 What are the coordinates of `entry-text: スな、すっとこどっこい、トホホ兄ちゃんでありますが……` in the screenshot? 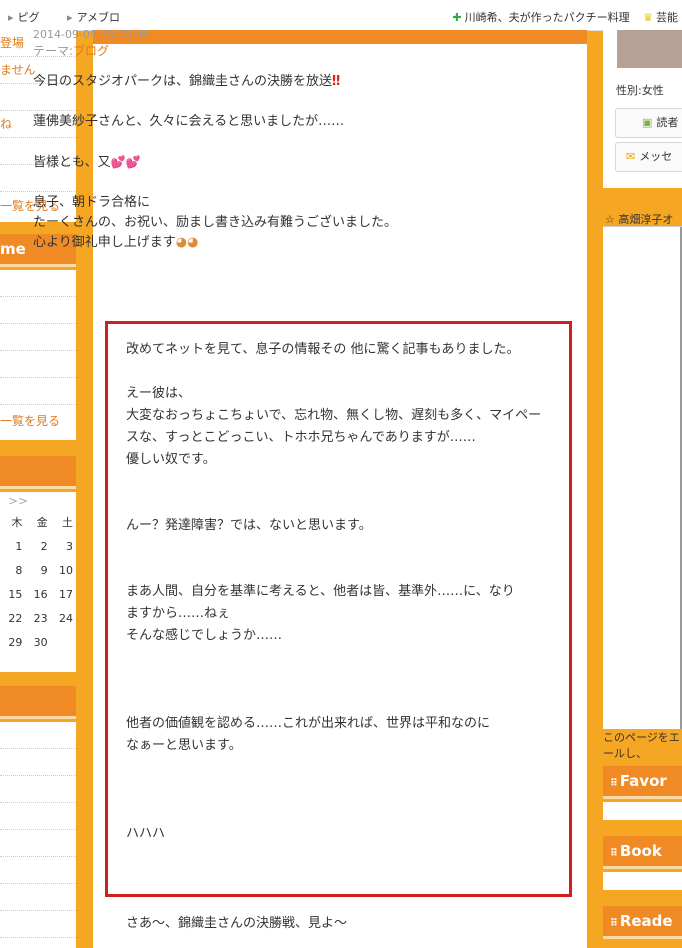 It's located at (301, 437).